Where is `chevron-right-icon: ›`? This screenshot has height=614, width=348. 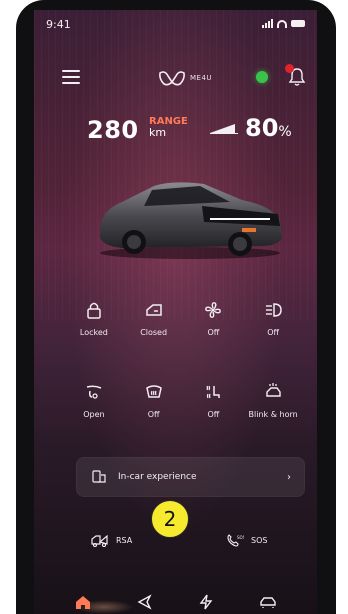
chevron-right-icon: › is located at coordinates (289, 477).